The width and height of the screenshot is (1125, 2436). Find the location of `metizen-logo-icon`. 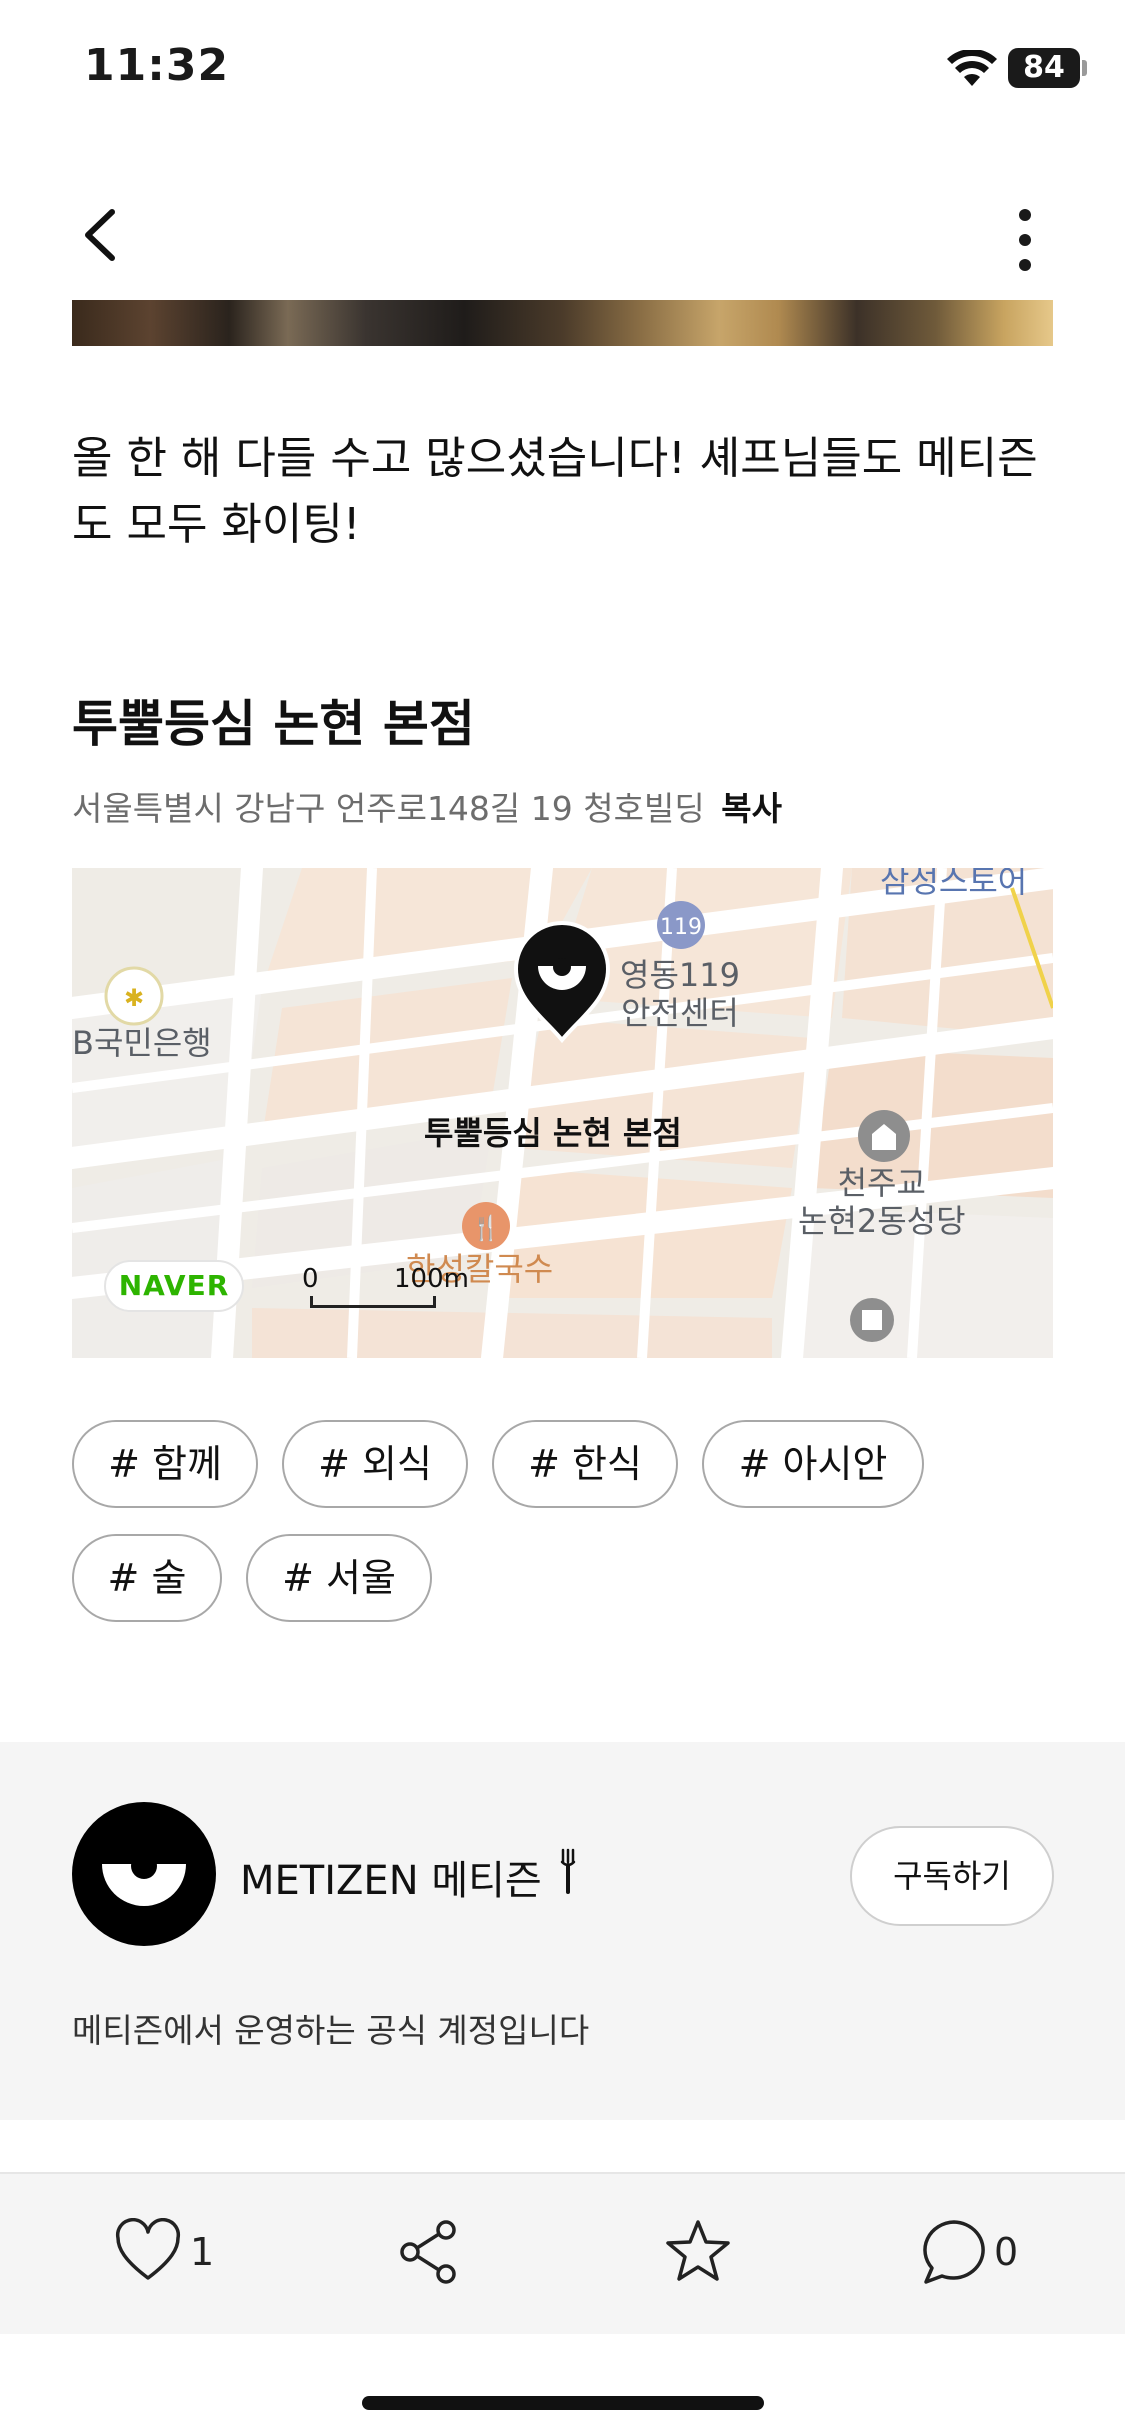

metizen-logo-icon is located at coordinates (144, 1879).